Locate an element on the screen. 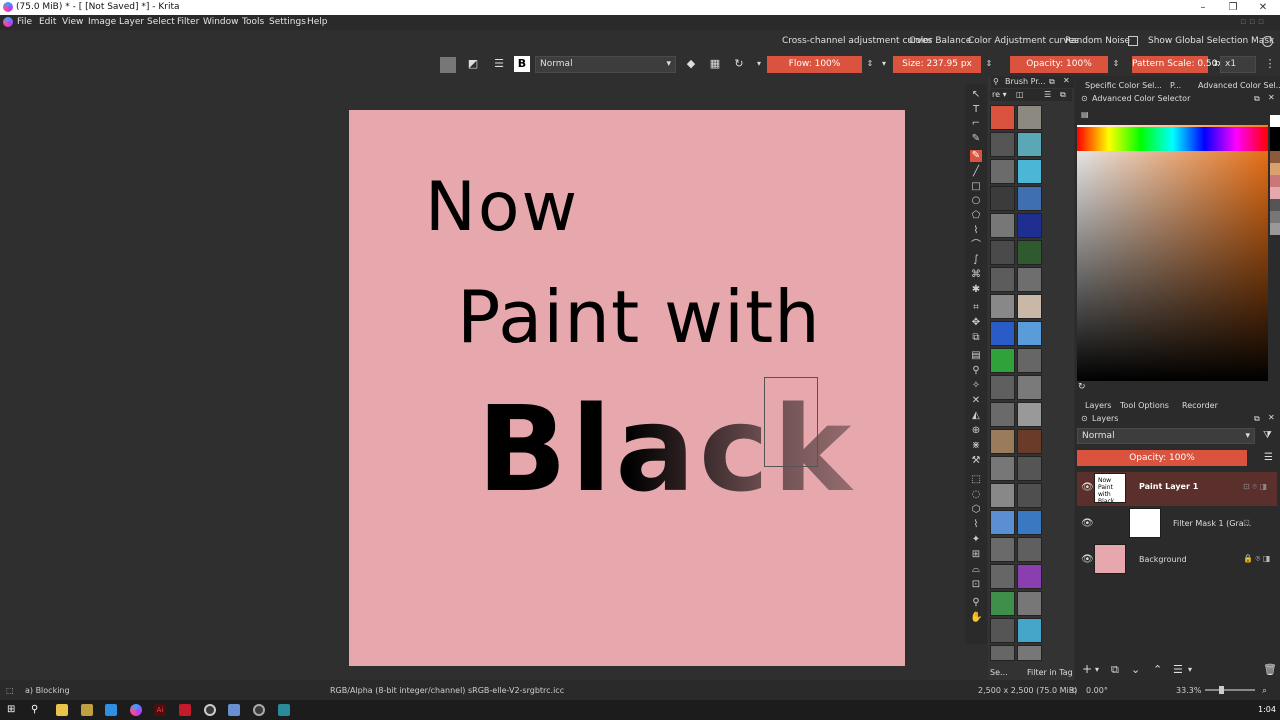  size-spin-icon: ⇕ is located at coordinates (989, 64).